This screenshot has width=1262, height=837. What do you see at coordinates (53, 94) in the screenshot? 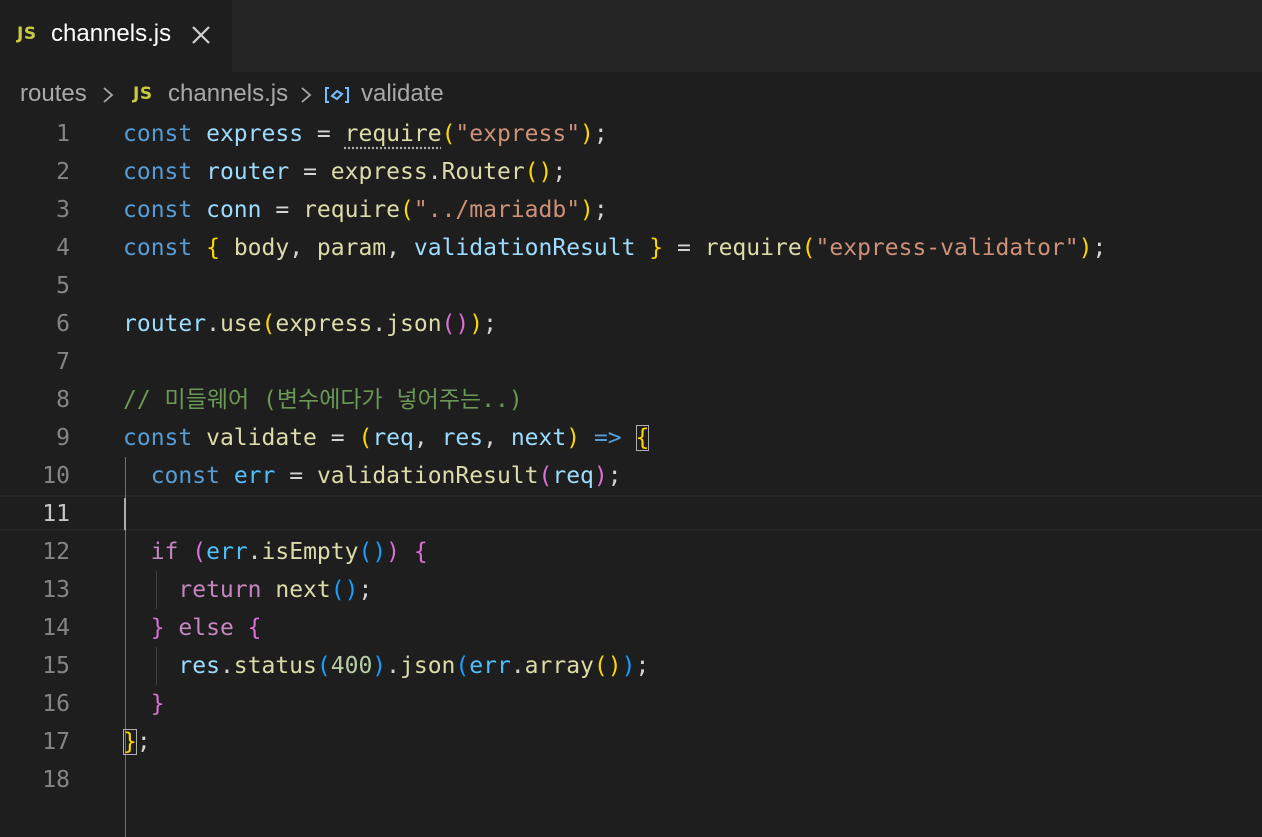
I see `breadcrumb-folder-routes: routes` at bounding box center [53, 94].